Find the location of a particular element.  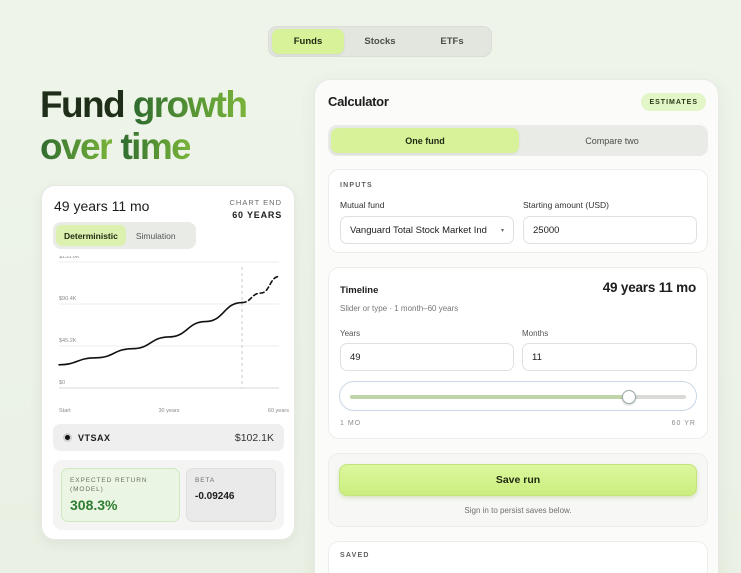

years-input: 49 is located at coordinates (427, 357).